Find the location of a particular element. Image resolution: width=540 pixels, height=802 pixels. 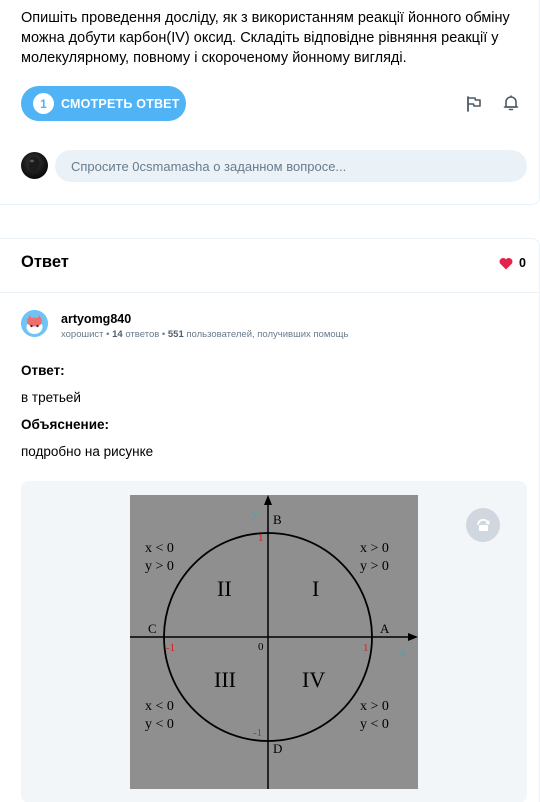

answer-label: Ответ: is located at coordinates (43, 370).